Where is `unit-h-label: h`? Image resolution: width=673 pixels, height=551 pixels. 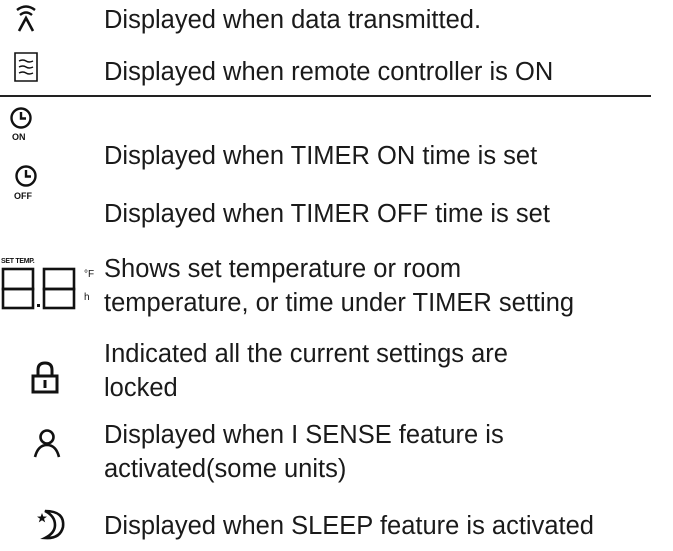
unit-h-label: h is located at coordinates (87, 297).